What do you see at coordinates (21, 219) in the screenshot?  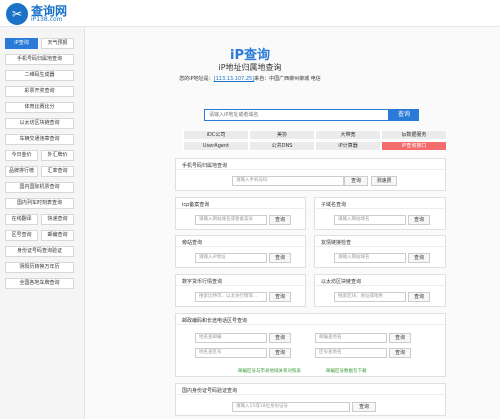 I see `sidebar-item-translate: 在线翻译` at bounding box center [21, 219].